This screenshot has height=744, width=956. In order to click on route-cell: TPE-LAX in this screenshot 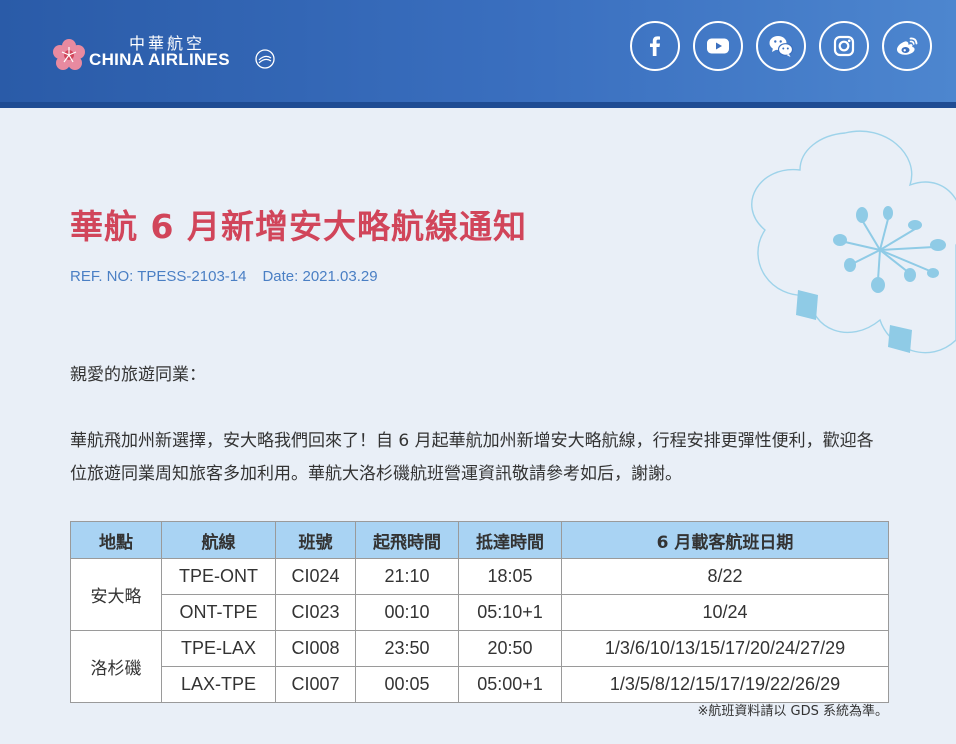, I will do `click(218, 648)`.